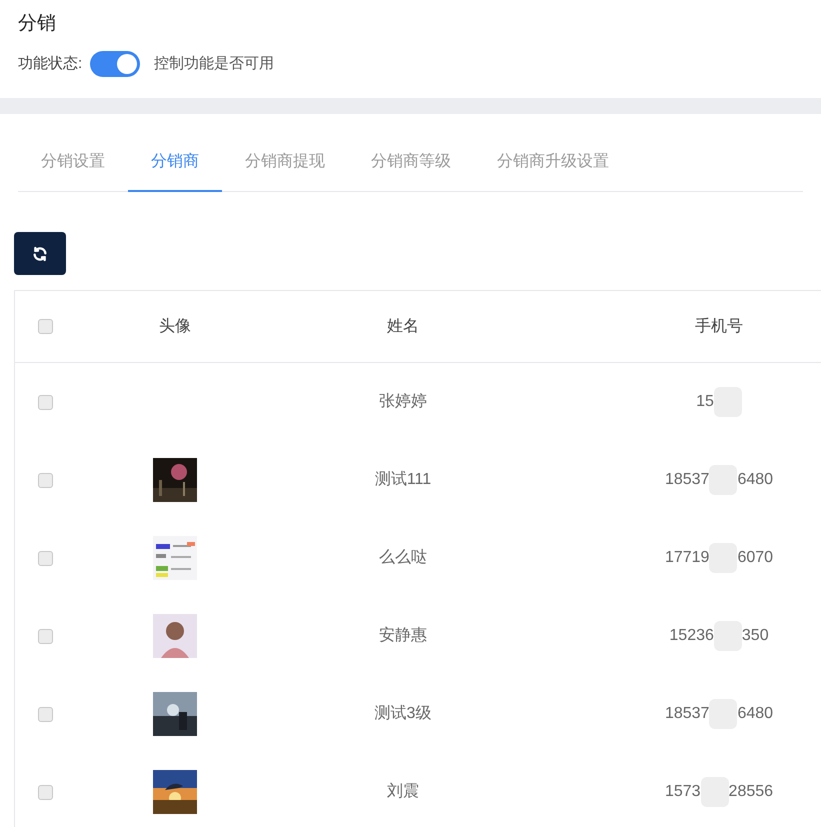  I want to click on refresh-icon, so click(40, 254).